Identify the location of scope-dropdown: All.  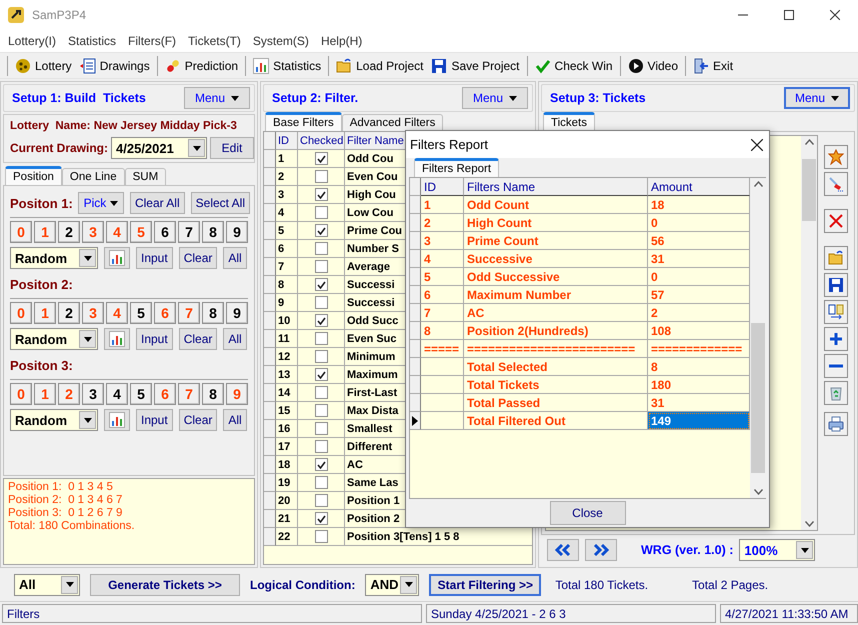
(47, 585).